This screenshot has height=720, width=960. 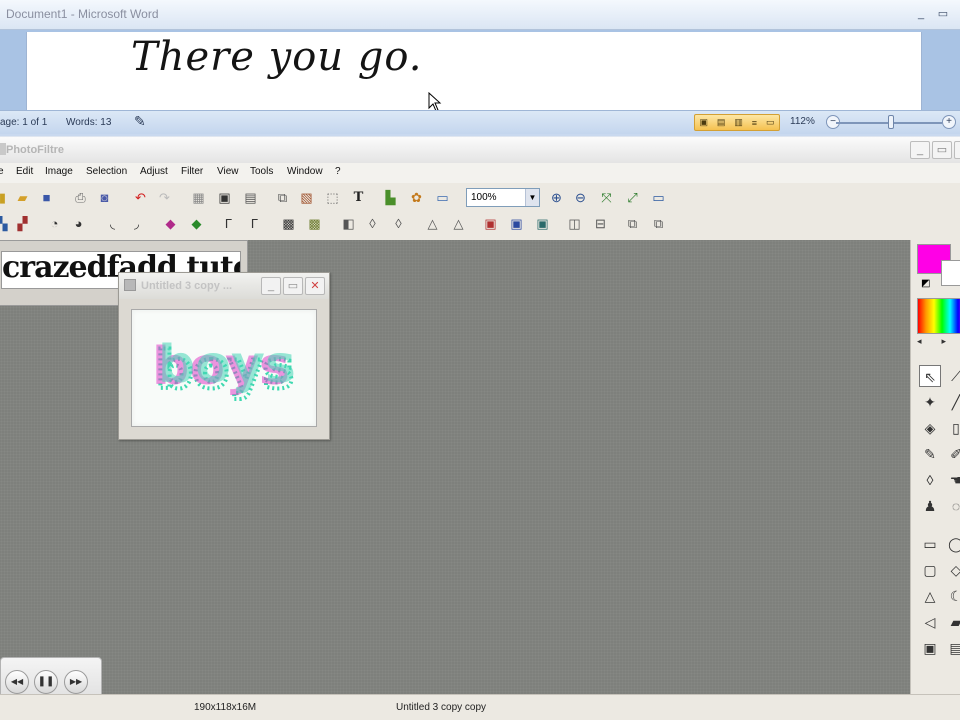 I want to click on photofiltre-title-bar: PhotoFiltre _ ▭ ✕, so click(x=480, y=150).